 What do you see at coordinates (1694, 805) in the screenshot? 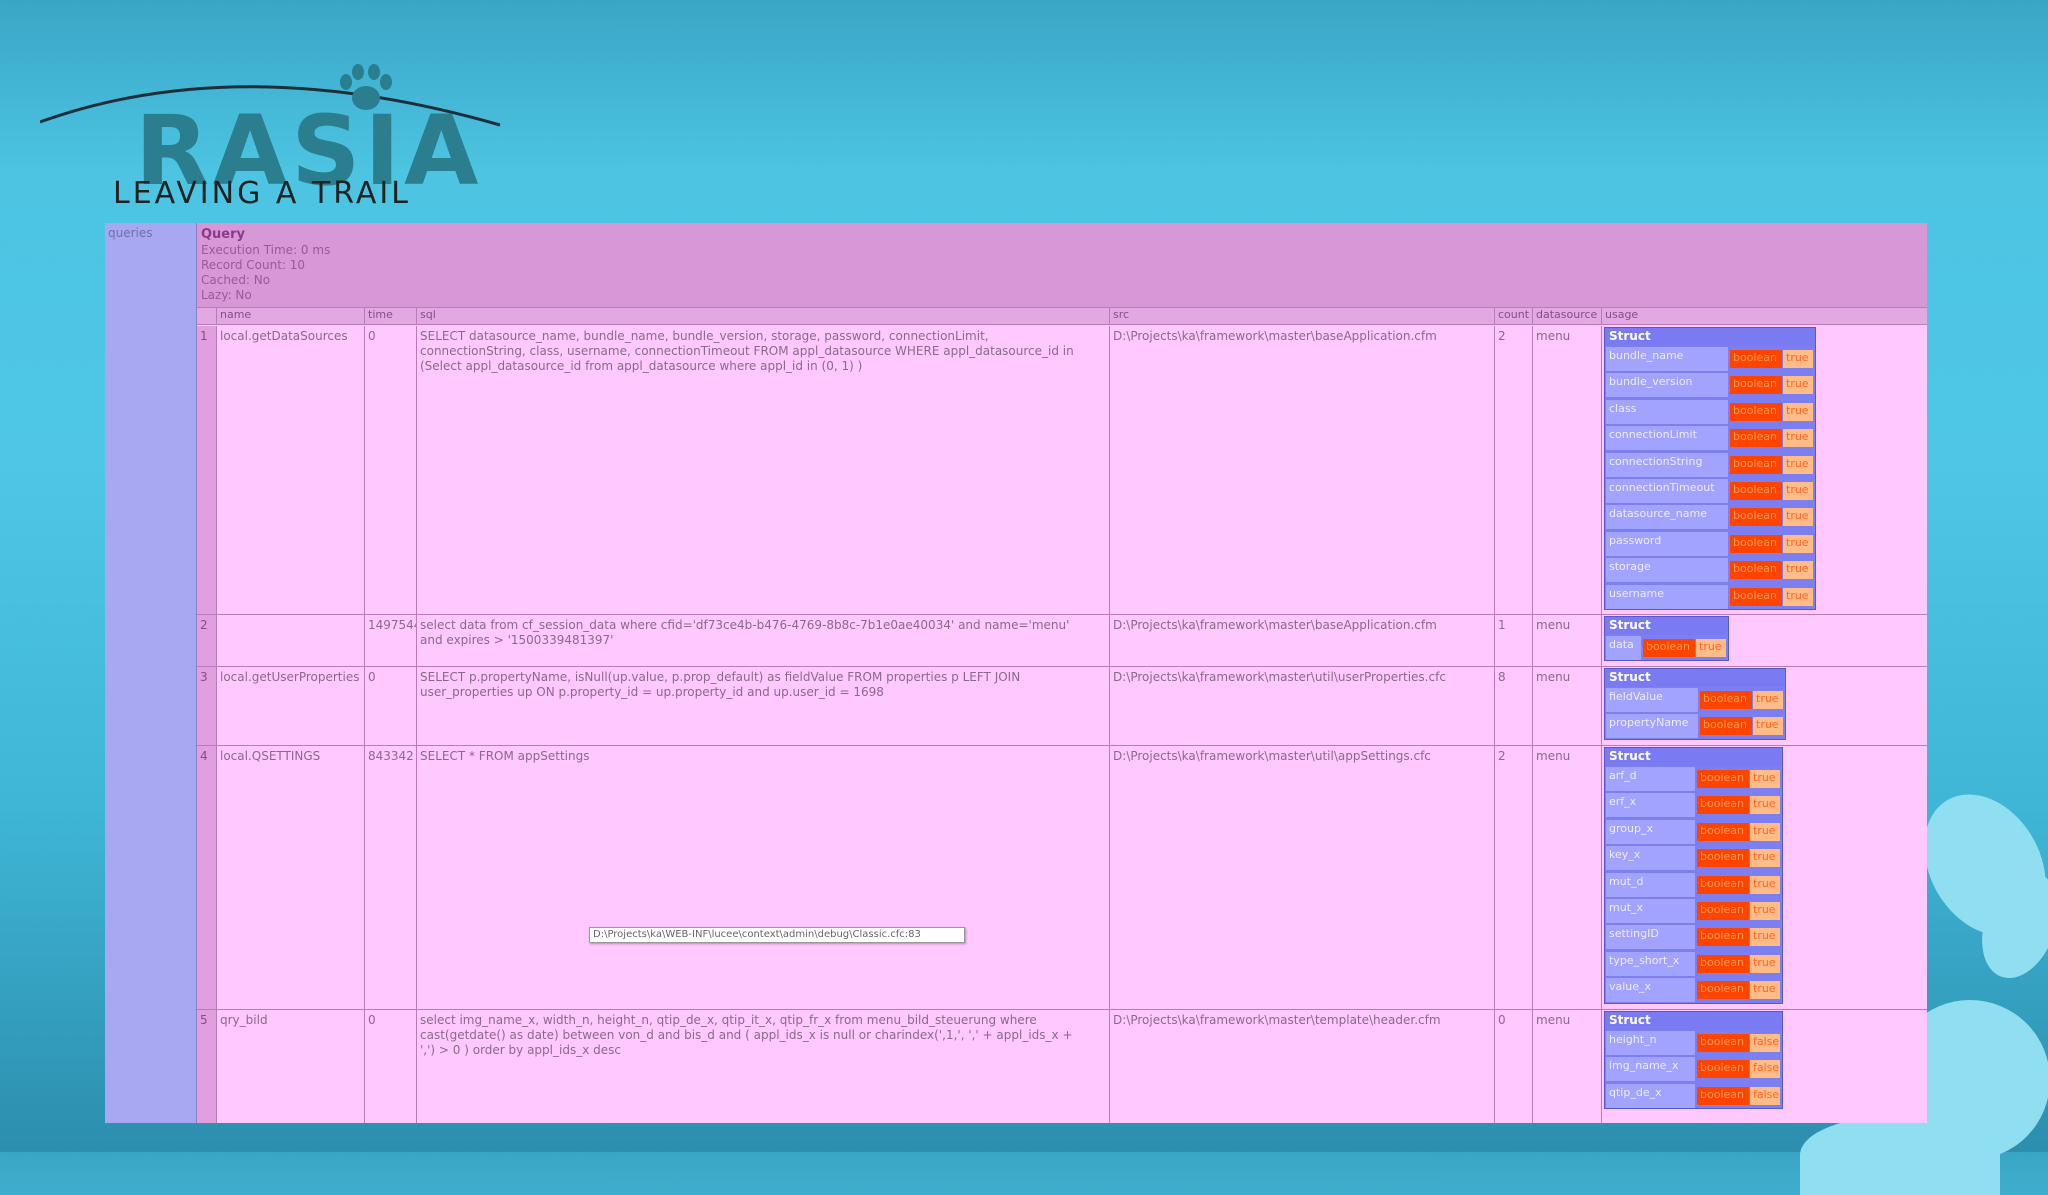
I see `struct-row: erf_x boolean true` at bounding box center [1694, 805].